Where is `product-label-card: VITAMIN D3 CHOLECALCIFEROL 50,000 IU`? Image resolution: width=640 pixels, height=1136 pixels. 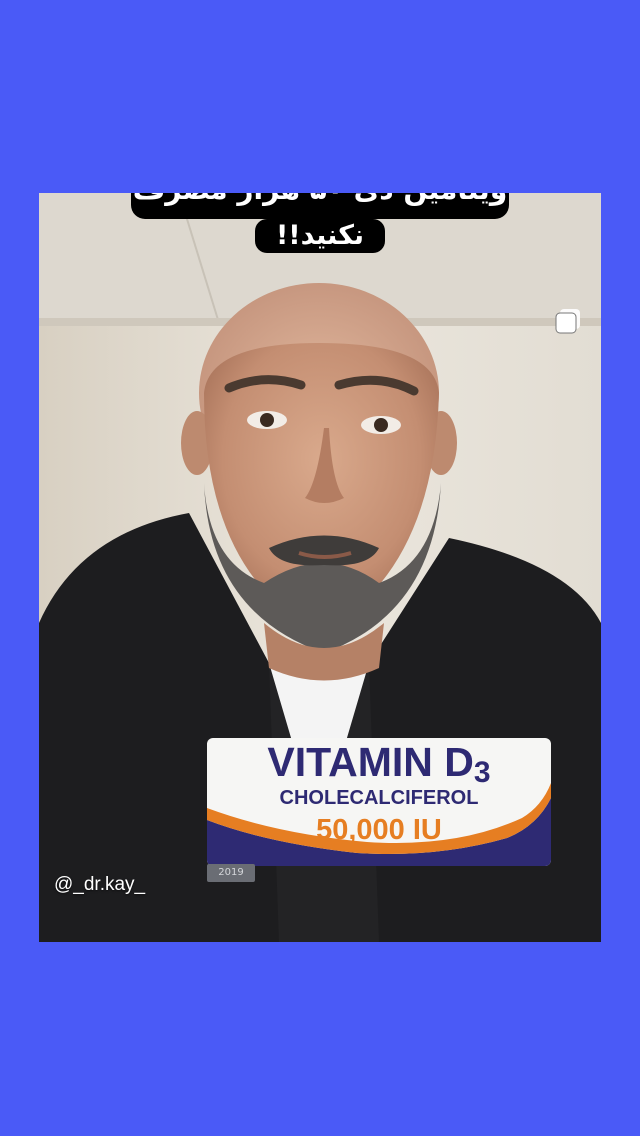 product-label-card: VITAMIN D3 CHOLECALCIFEROL 50,000 IU is located at coordinates (379, 802).